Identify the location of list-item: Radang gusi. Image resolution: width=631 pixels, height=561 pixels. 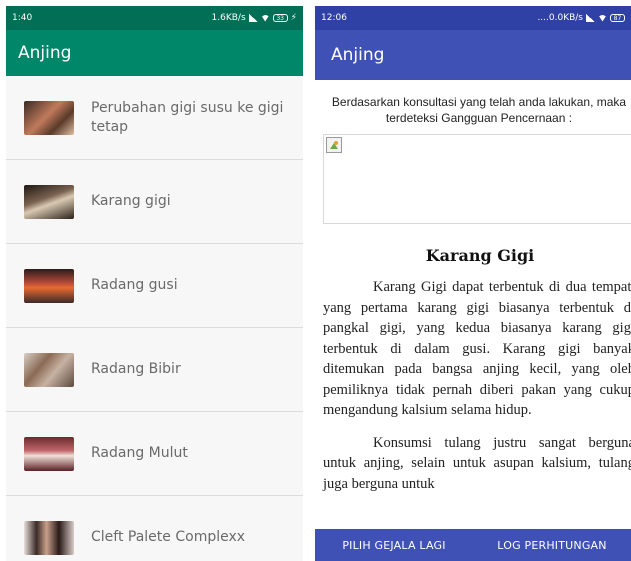
(154, 286).